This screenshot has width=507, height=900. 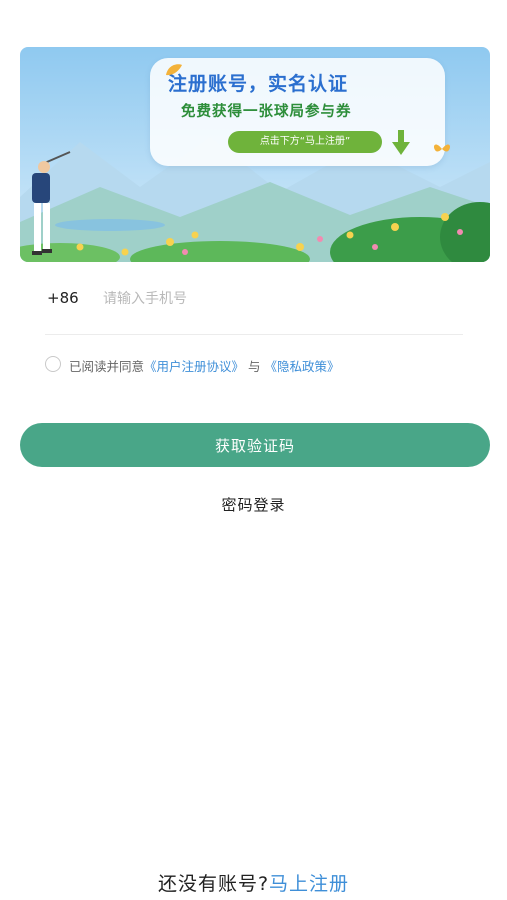 I want to click on butterfly-icon, so click(x=442, y=148).